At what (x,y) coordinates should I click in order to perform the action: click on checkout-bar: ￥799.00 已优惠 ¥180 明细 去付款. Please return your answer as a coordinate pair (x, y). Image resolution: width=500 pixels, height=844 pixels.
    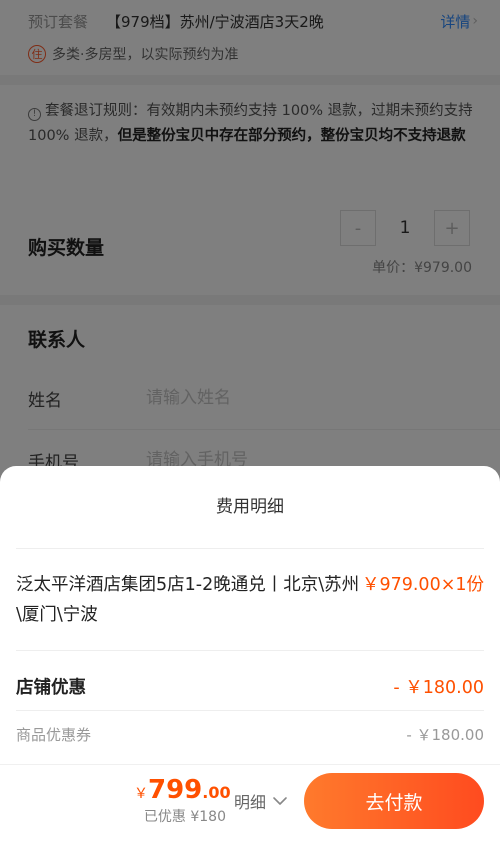
    Looking at the image, I should click on (250, 804).